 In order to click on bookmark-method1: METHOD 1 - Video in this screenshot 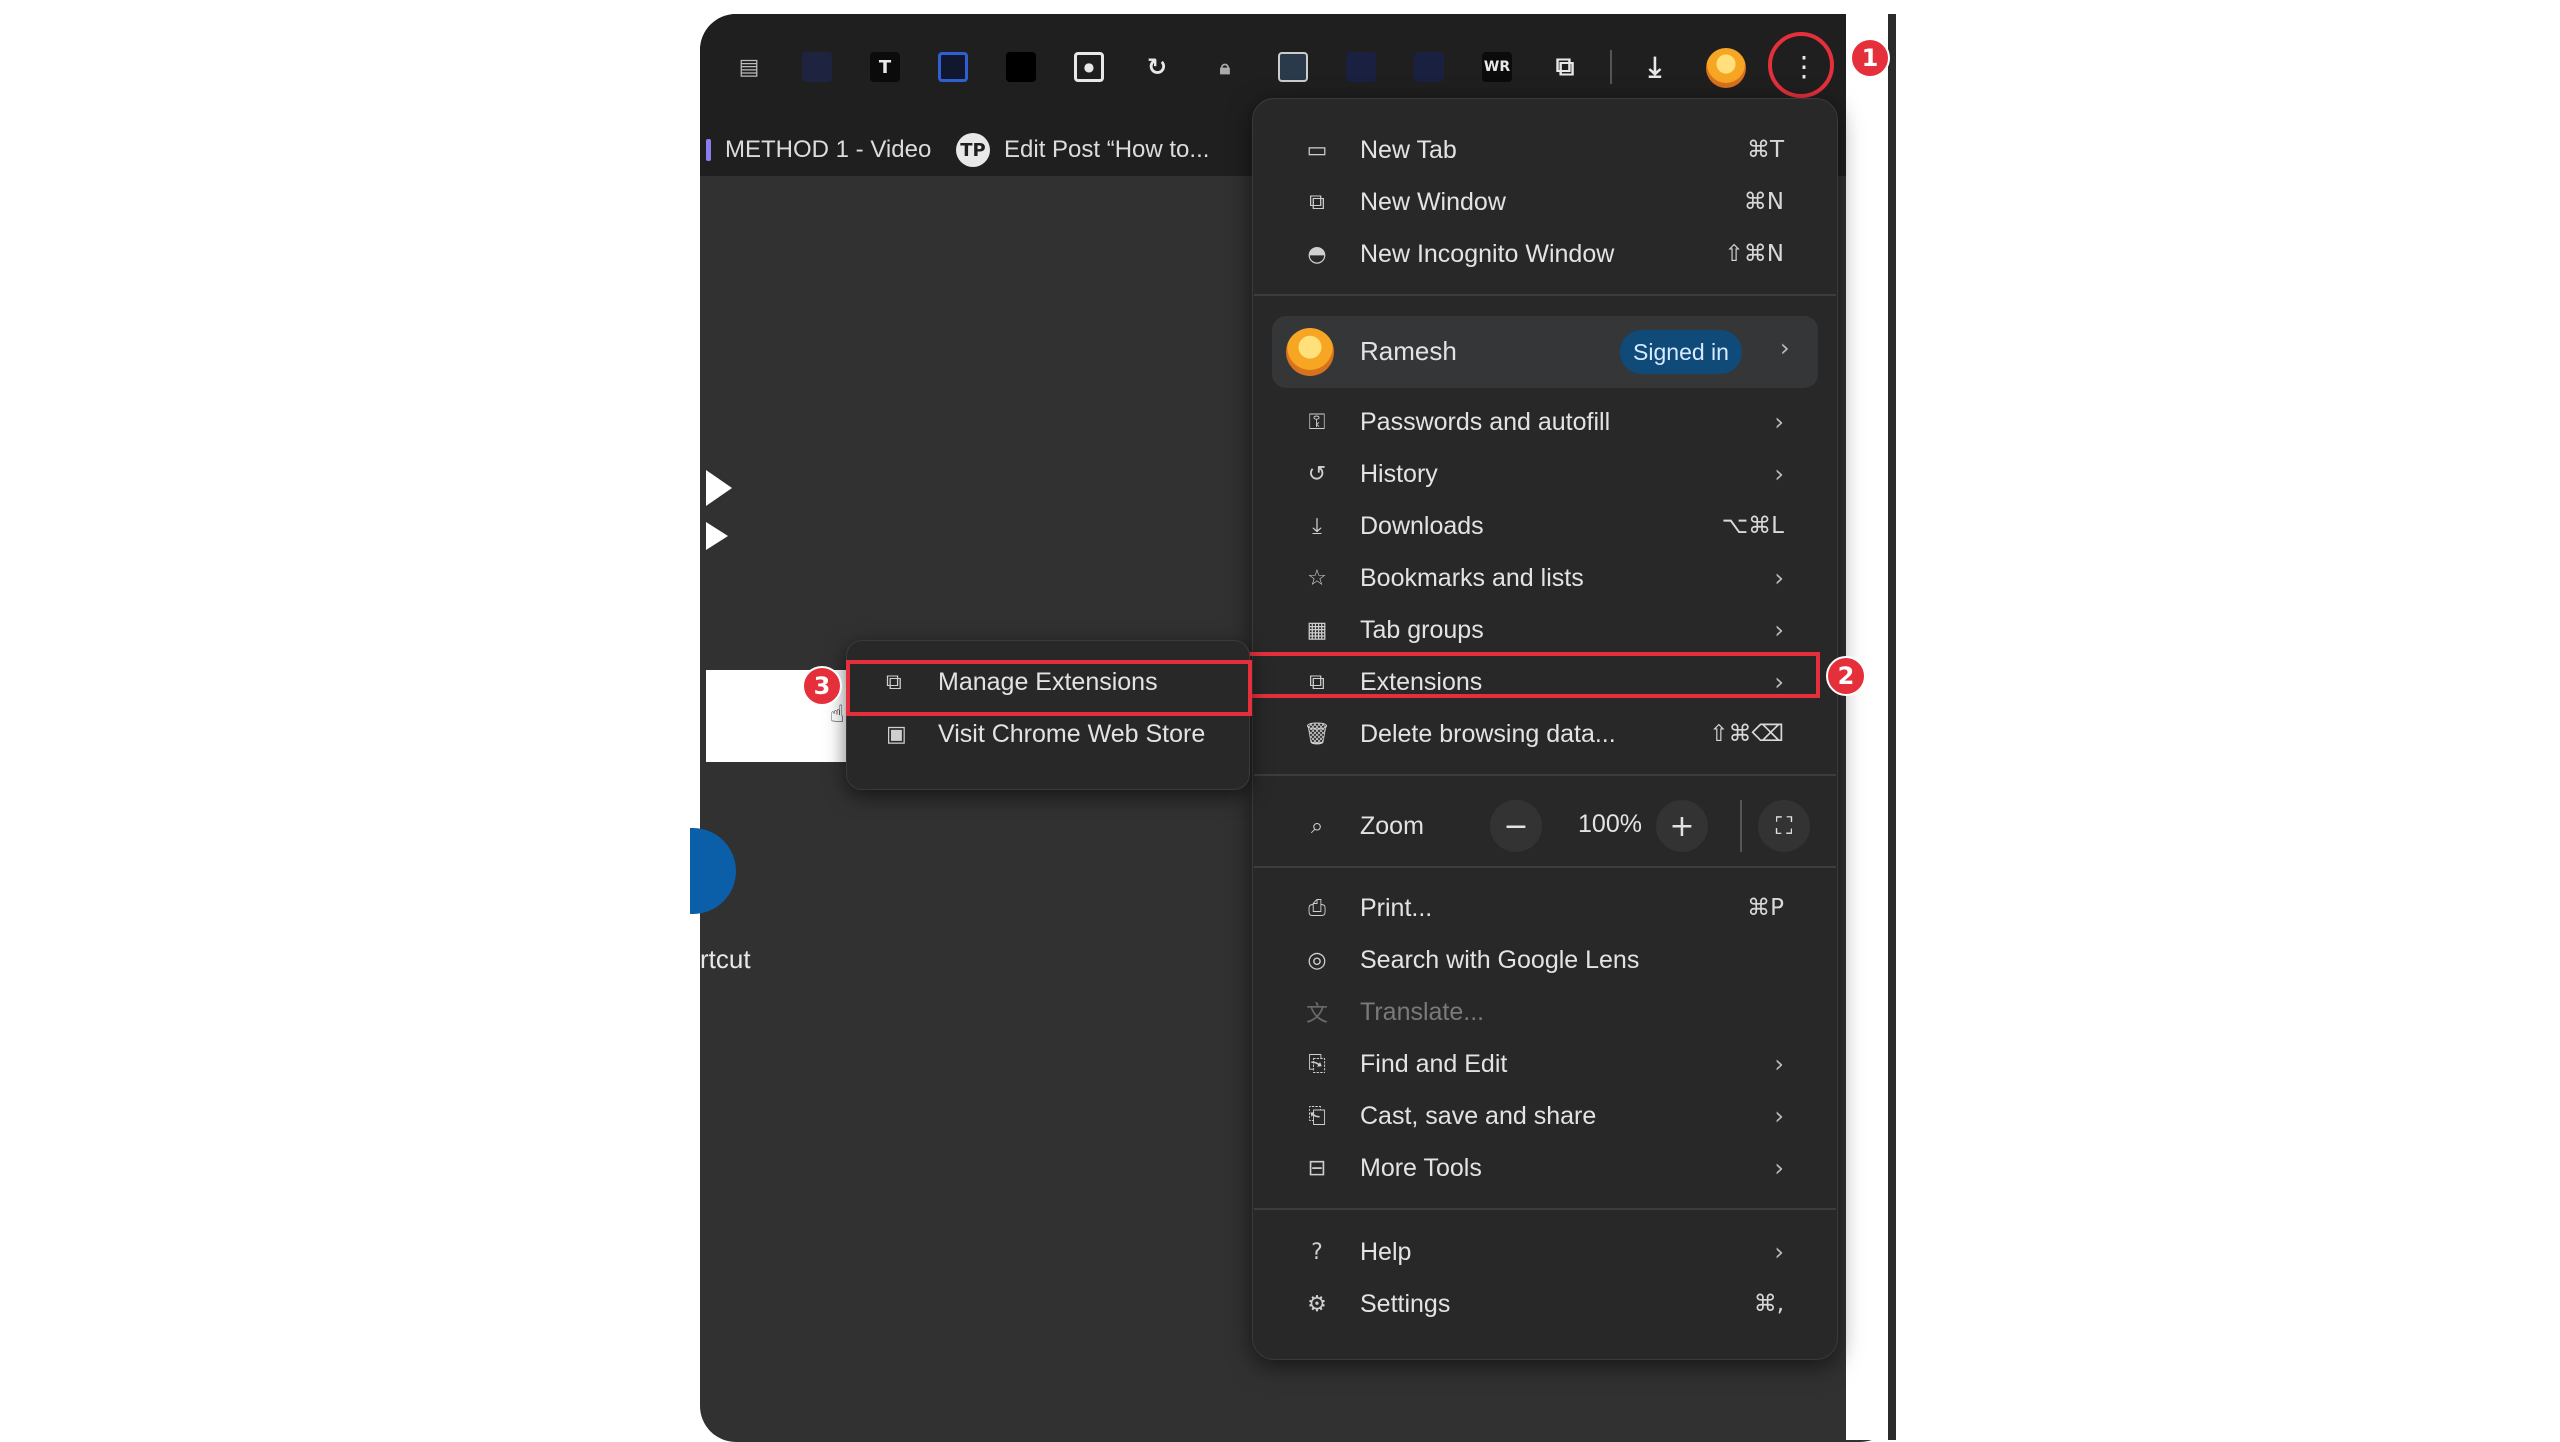, I will do `click(818, 150)`.